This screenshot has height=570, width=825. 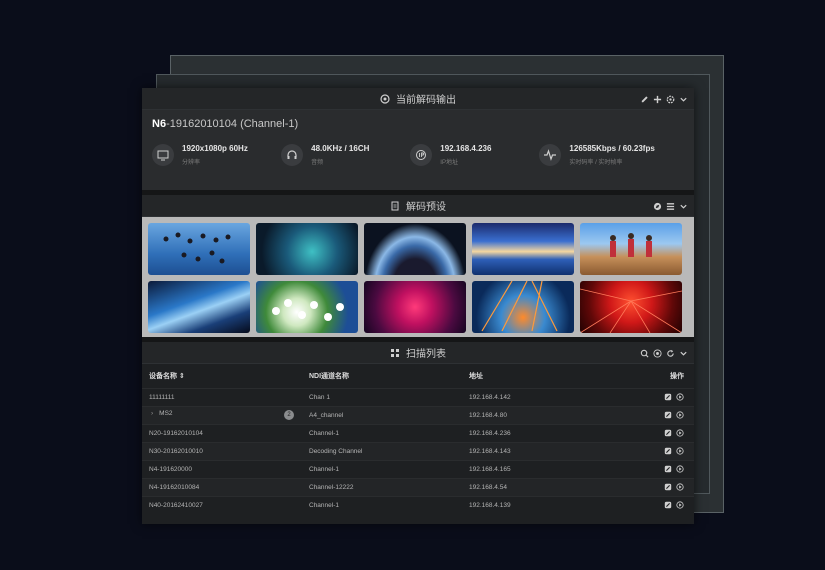 I want to click on metric-value: 192.168.4.236, so click(x=466, y=148).